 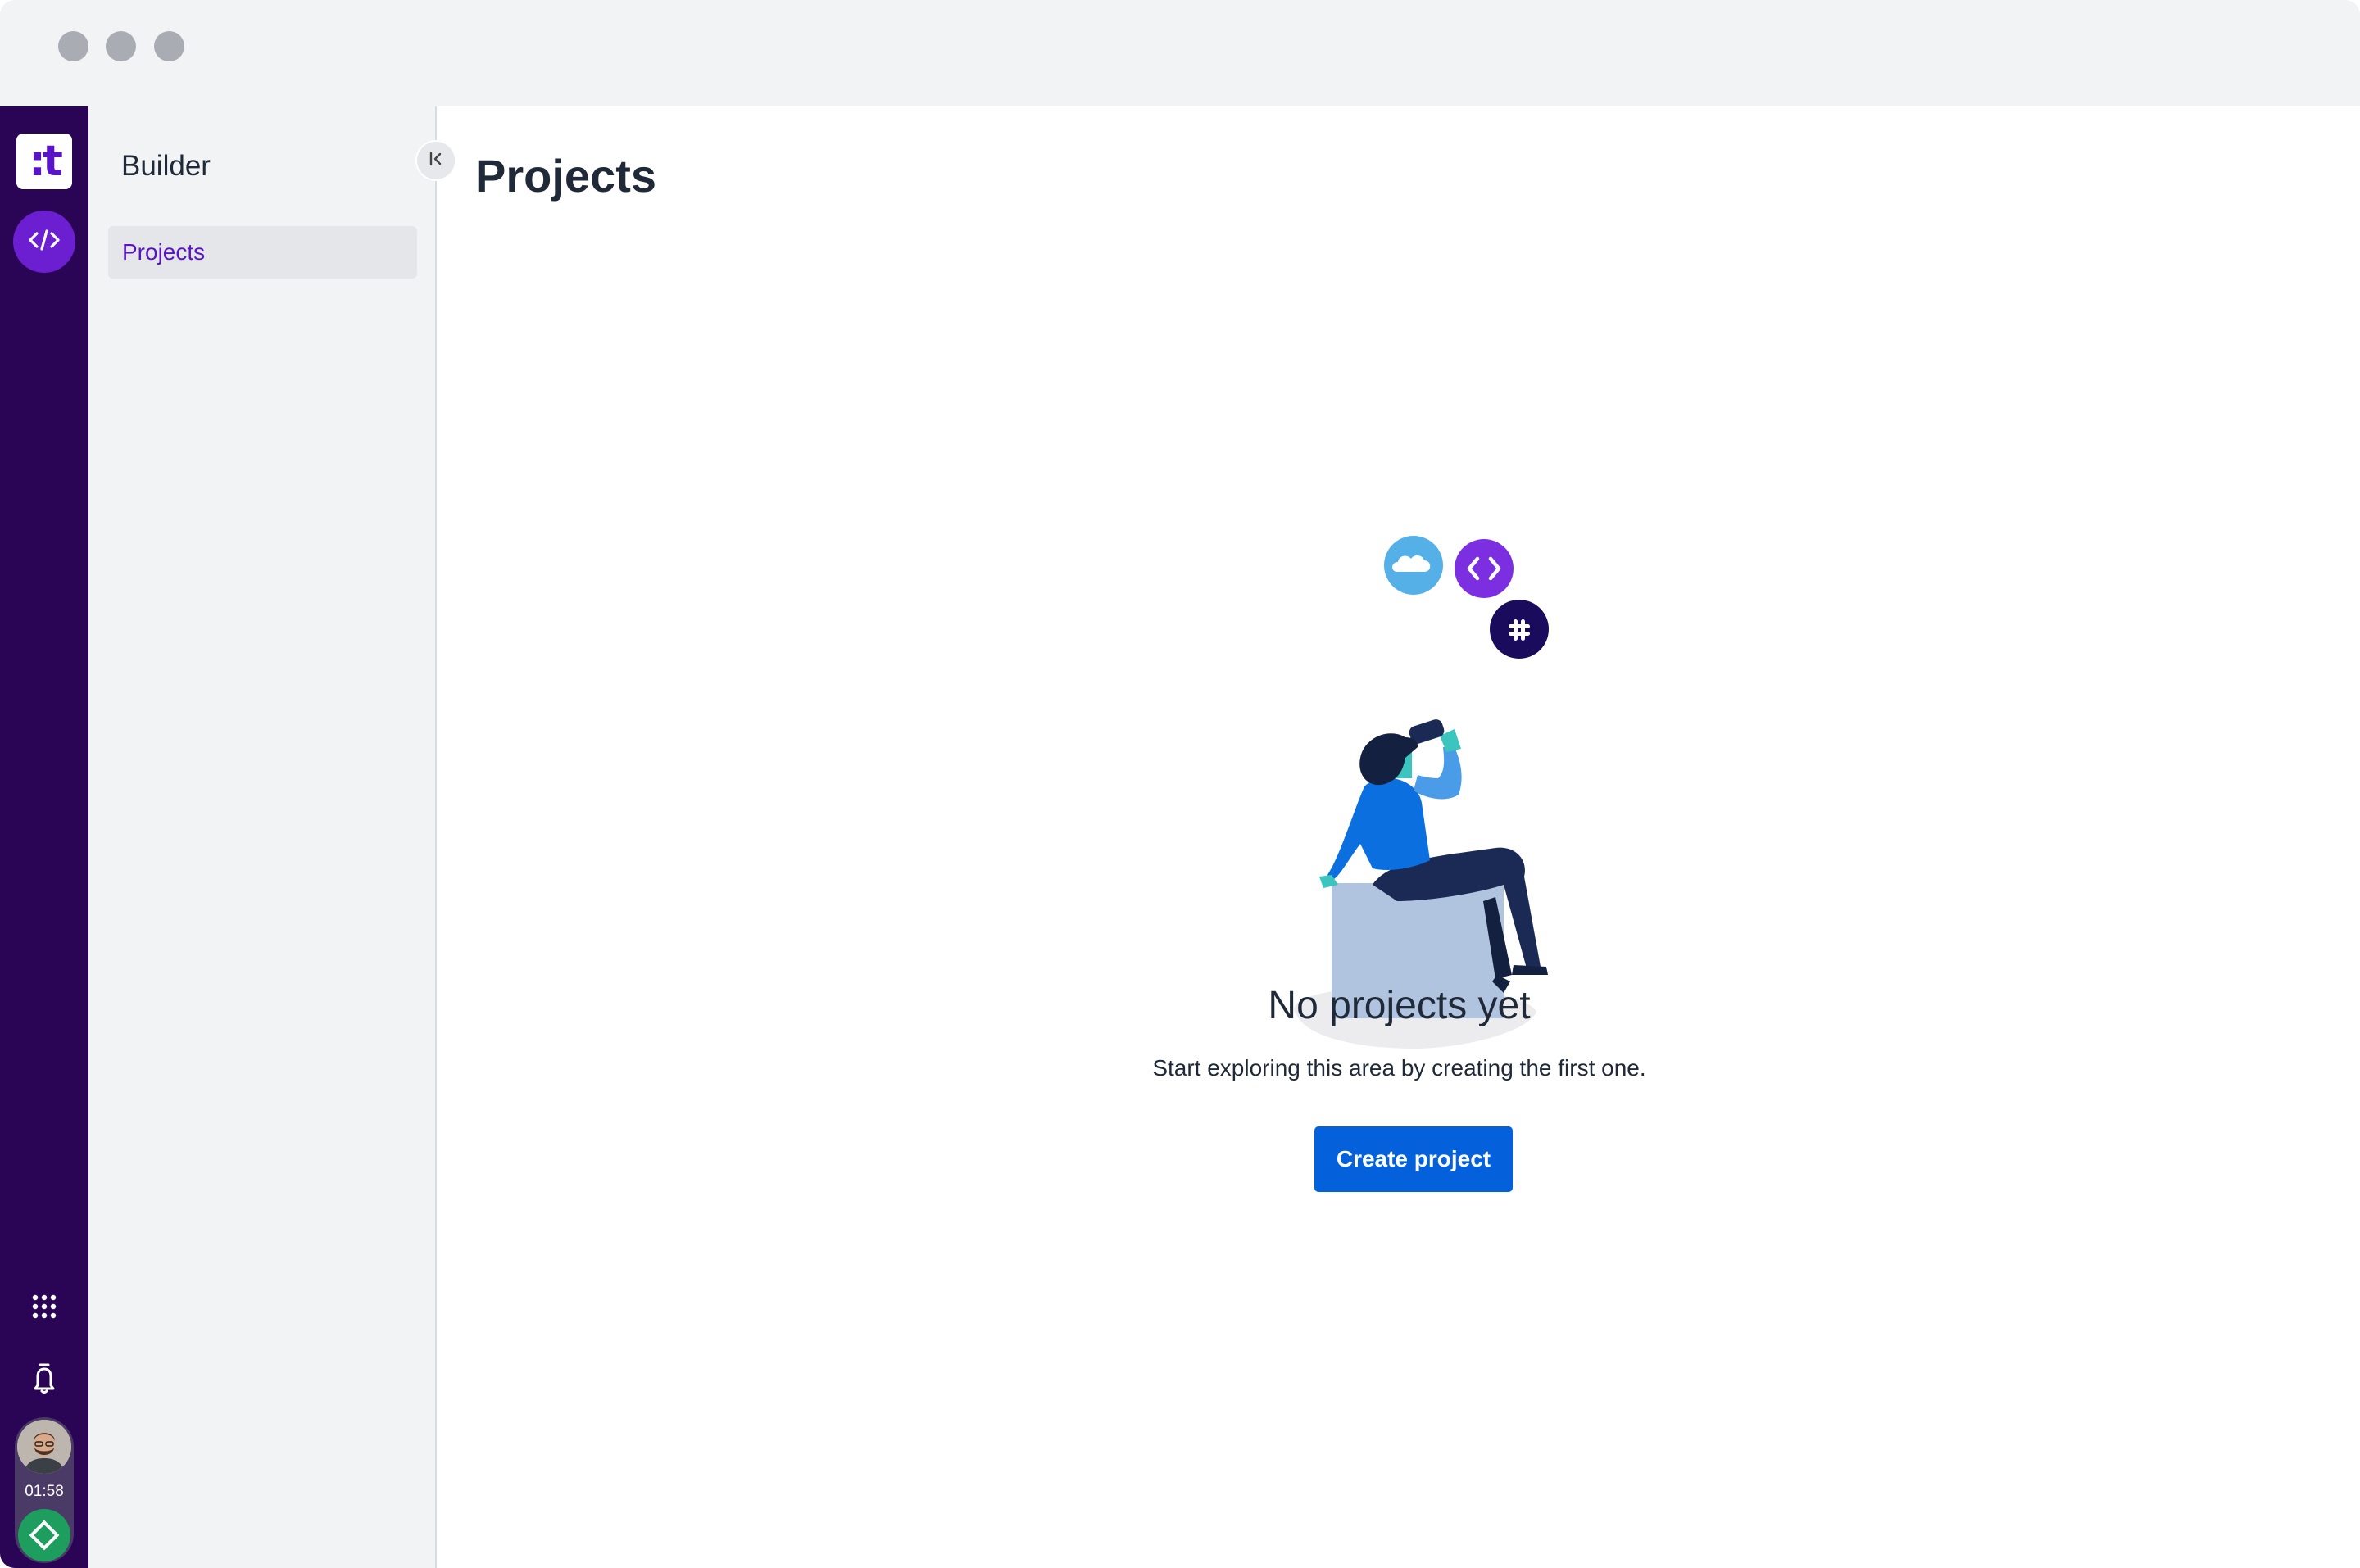 I want to click on window-titlebar, so click(x=1180, y=53).